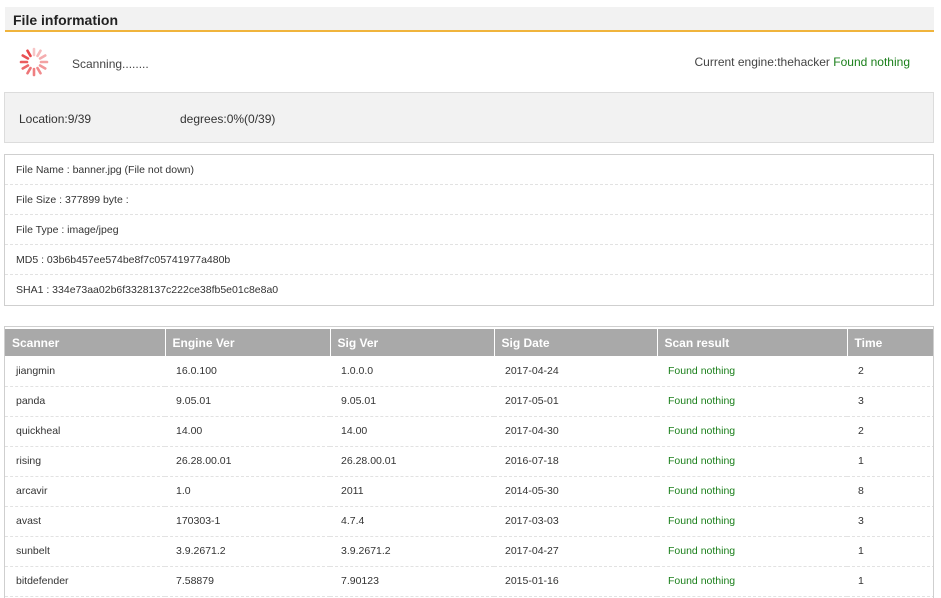 This screenshot has height=598, width=941. What do you see at coordinates (412, 491) in the screenshot?
I see `cell-sig-ver: 2011` at bounding box center [412, 491].